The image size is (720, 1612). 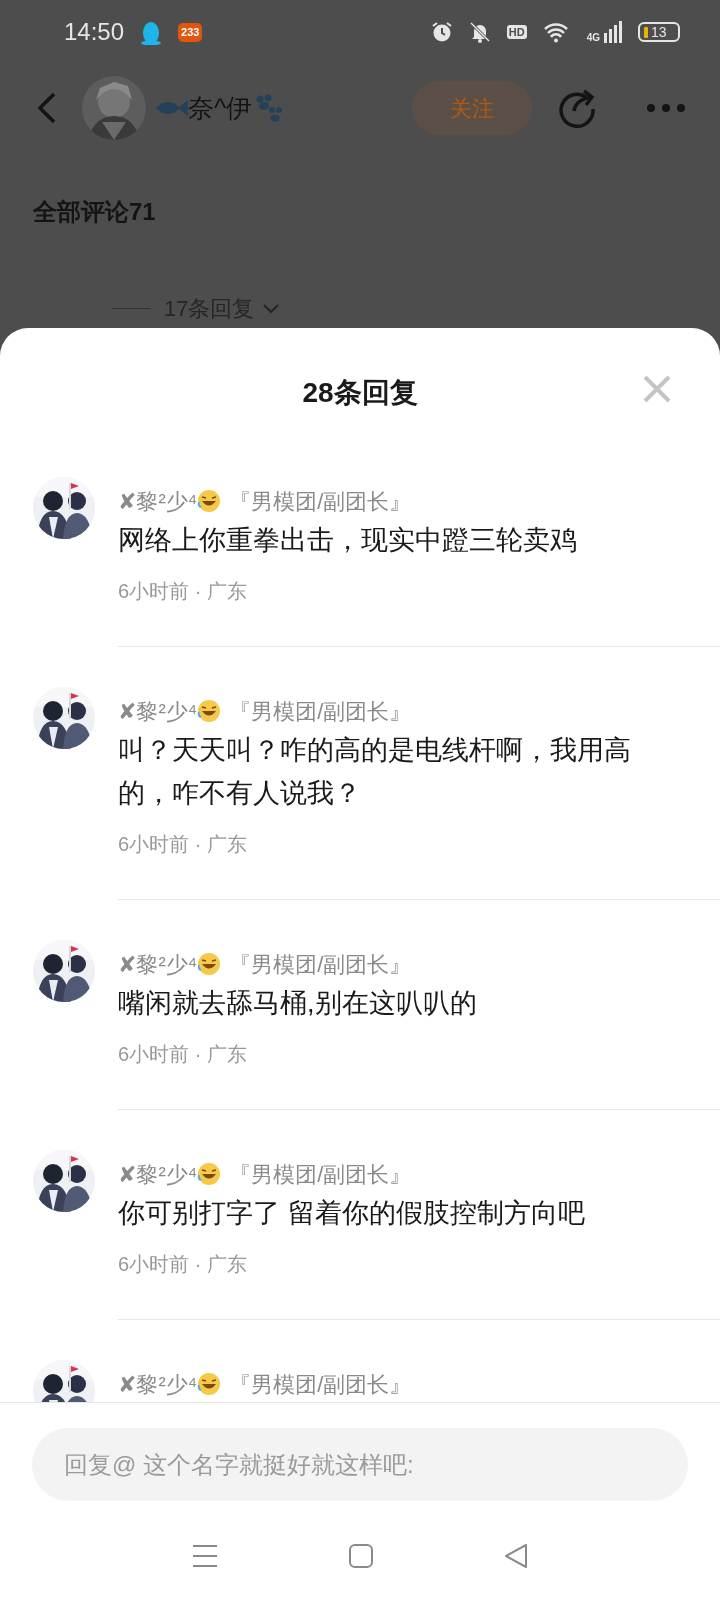 I want to click on reply-text: 你可别打字了 留着你的假肢控制方向吧, so click(x=352, y=1213).